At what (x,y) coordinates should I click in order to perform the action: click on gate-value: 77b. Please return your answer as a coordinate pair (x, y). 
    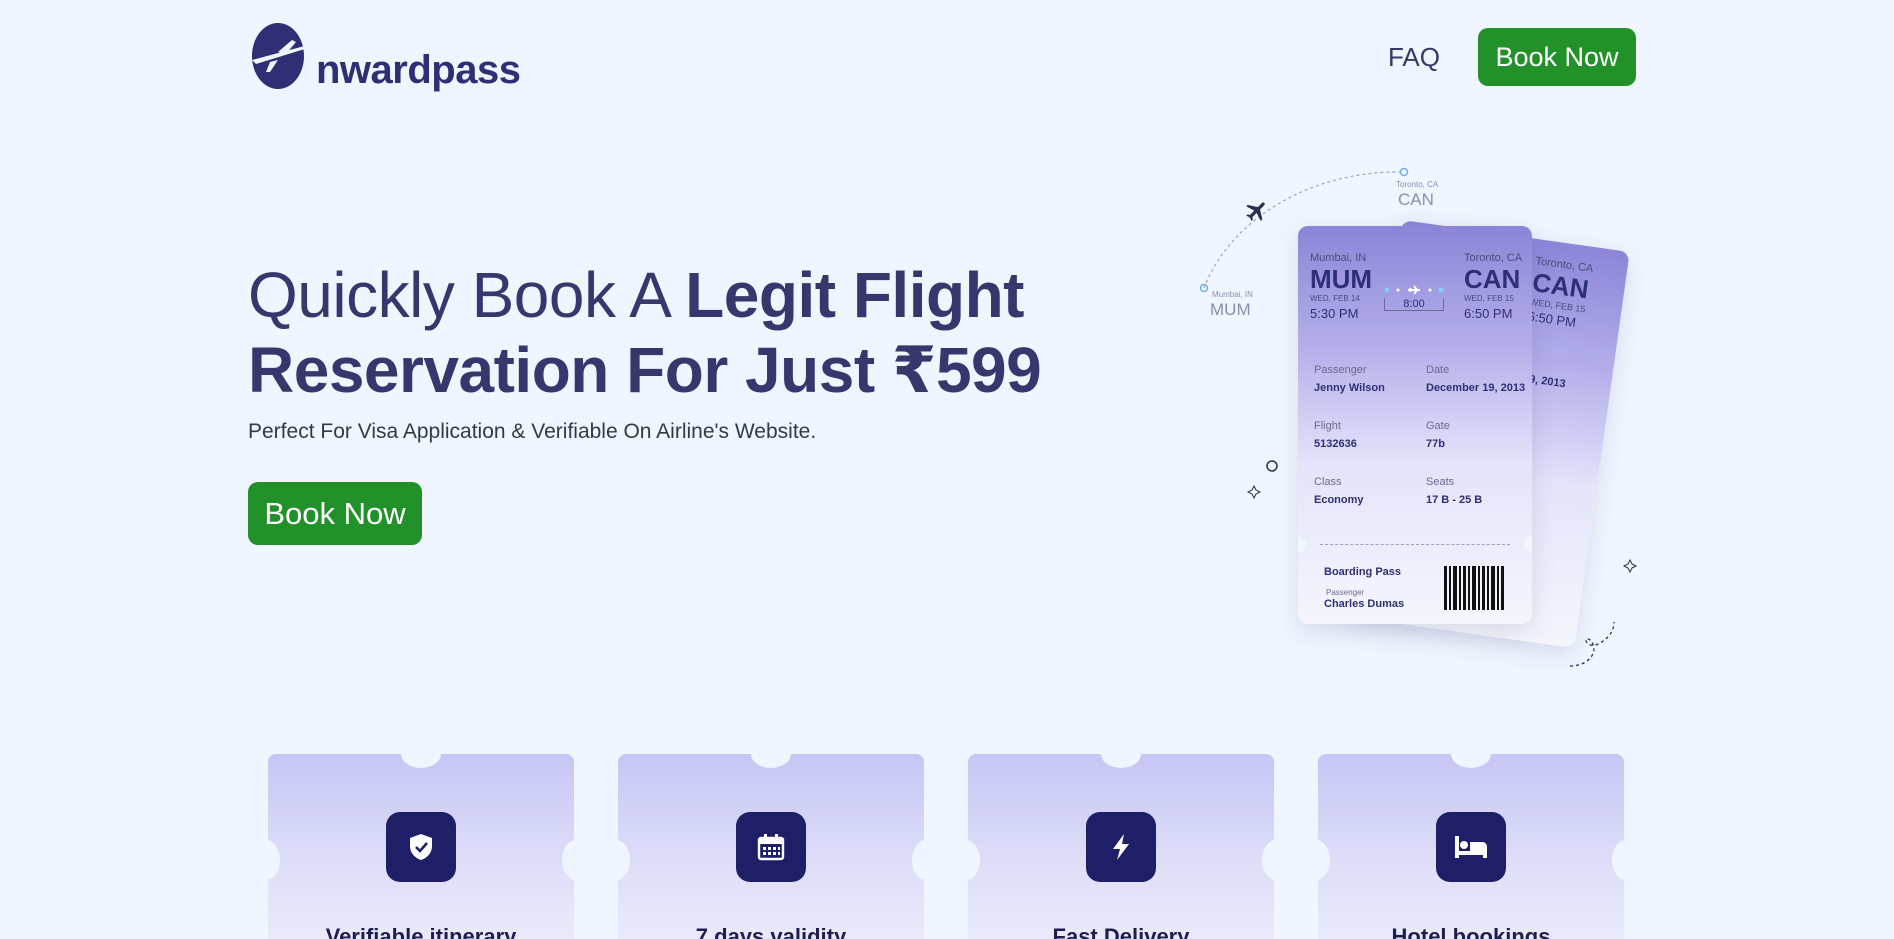
    Looking at the image, I should click on (1435, 444).